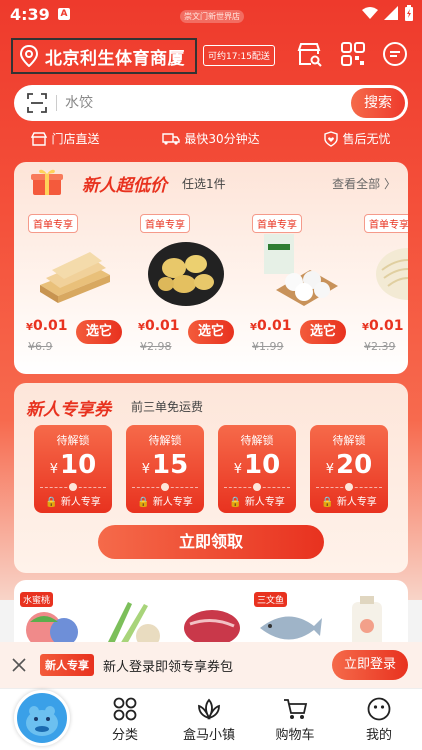 The height and width of the screenshot is (750, 422). I want to click on feature-label: 门店直送, so click(75, 139).